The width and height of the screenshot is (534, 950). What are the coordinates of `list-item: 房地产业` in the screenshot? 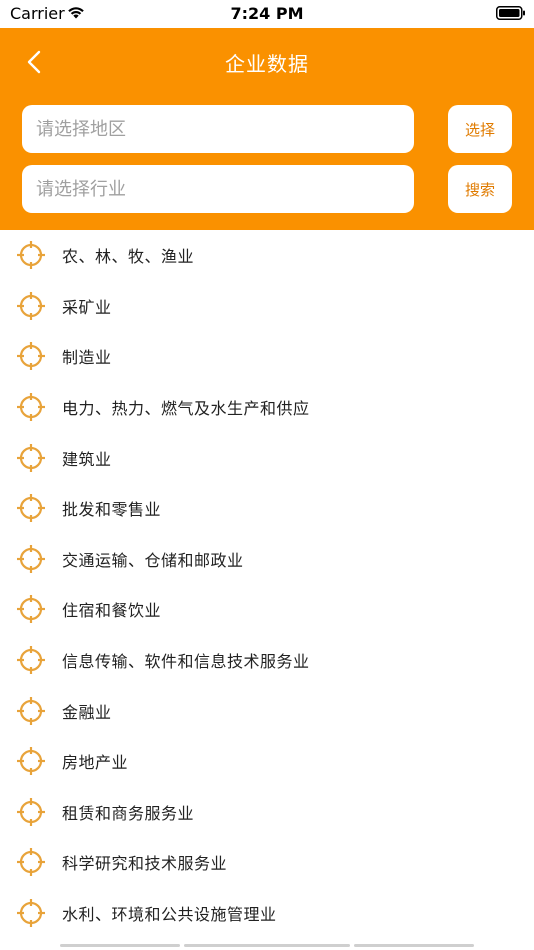 It's located at (267, 761).